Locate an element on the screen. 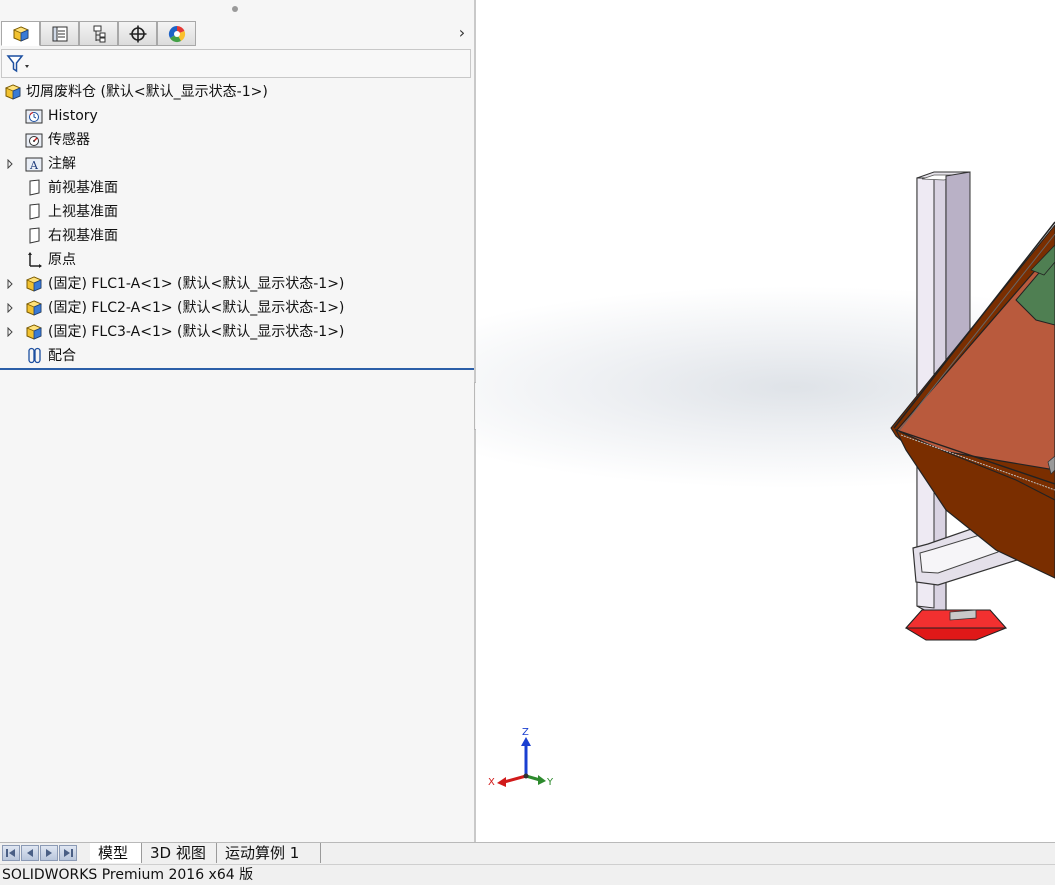 Image resolution: width=1055 pixels, height=885 pixels. configuration-manager-tab is located at coordinates (98, 33).